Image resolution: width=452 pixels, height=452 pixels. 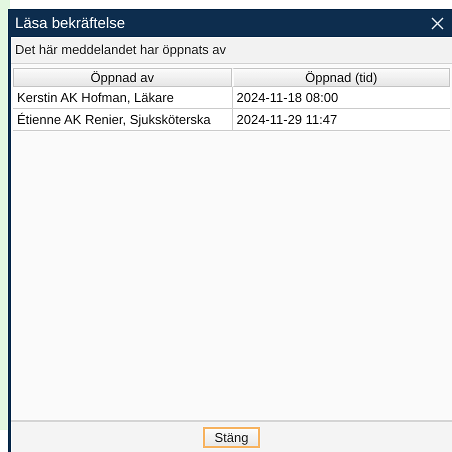 I want to click on close-icon, so click(x=437, y=23).